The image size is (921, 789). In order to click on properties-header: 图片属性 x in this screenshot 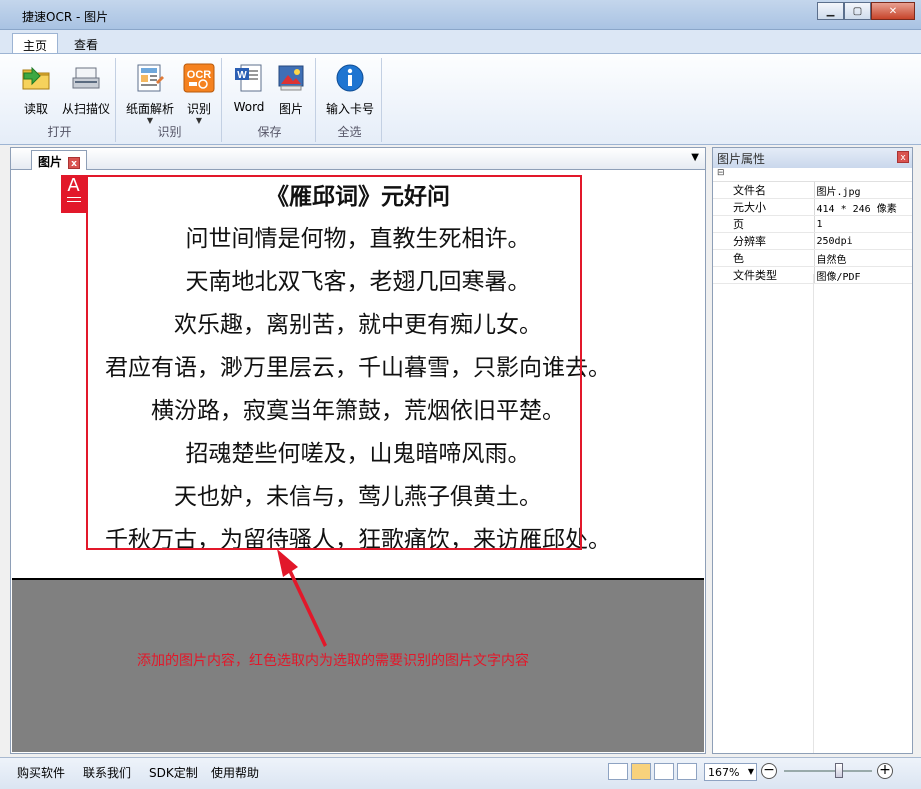, I will do `click(812, 158)`.